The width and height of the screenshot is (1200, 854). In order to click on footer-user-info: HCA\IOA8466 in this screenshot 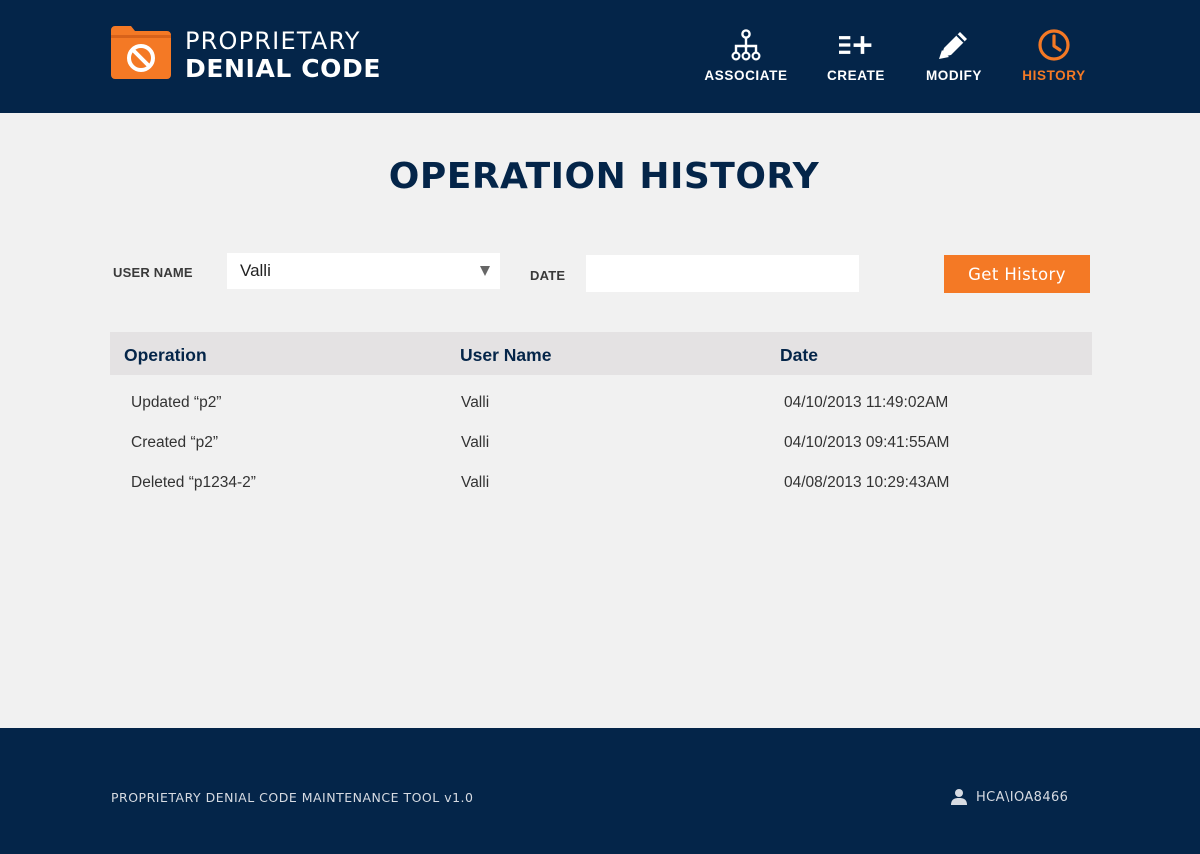, I will do `click(1009, 797)`.